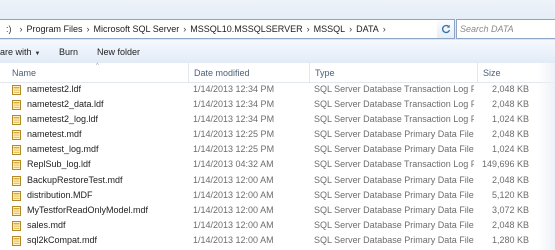  I want to click on file-size: 149,696 KB, so click(505, 164).